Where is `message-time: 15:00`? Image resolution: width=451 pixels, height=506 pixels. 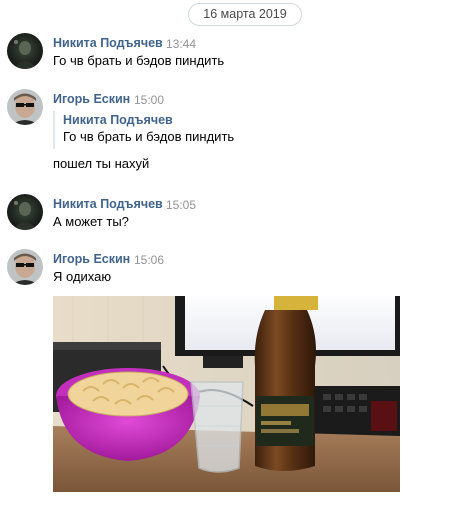 message-time: 15:00 is located at coordinates (149, 100).